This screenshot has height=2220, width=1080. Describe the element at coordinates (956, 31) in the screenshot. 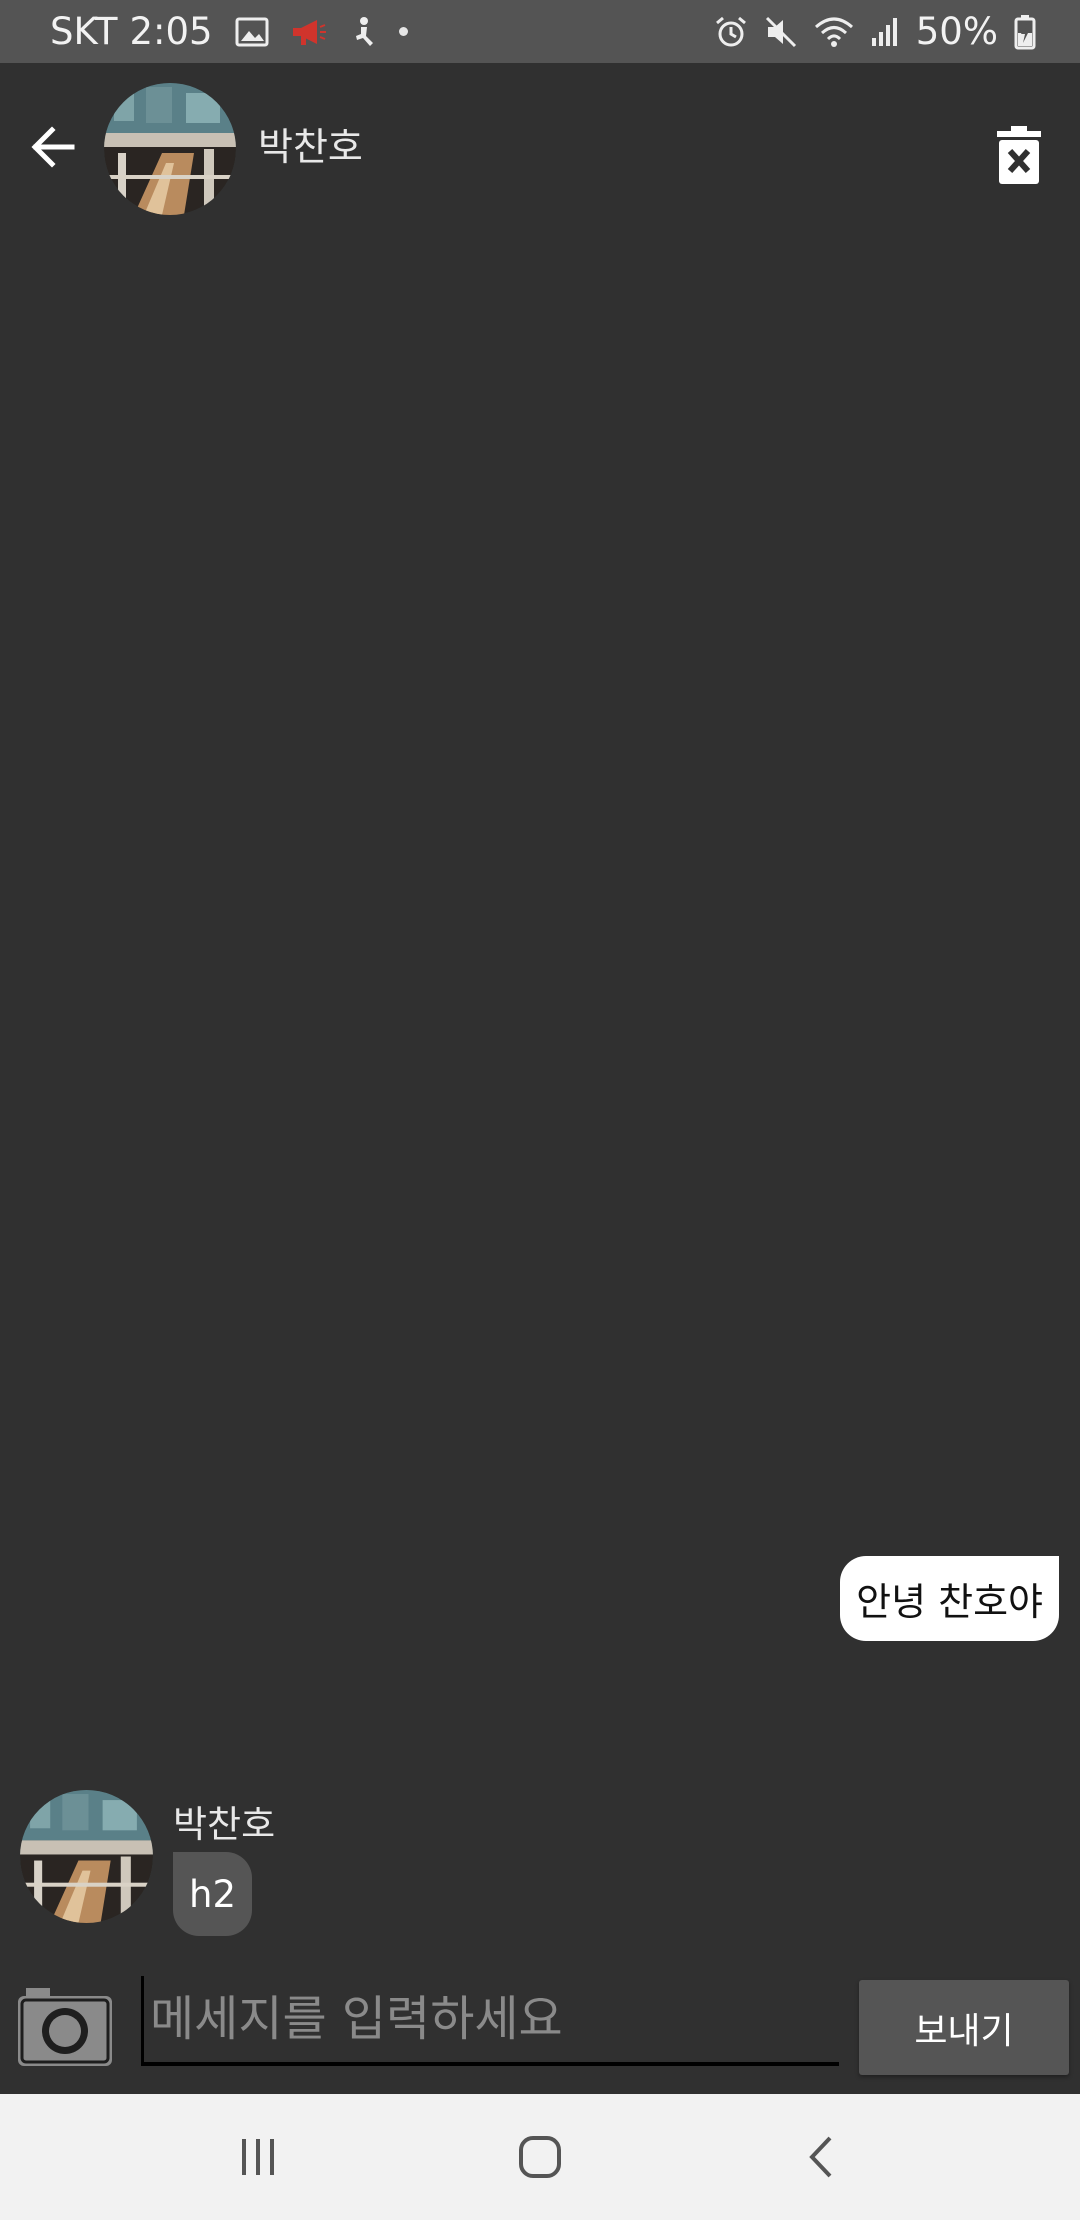

I see `battery-percent: 50%` at that location.